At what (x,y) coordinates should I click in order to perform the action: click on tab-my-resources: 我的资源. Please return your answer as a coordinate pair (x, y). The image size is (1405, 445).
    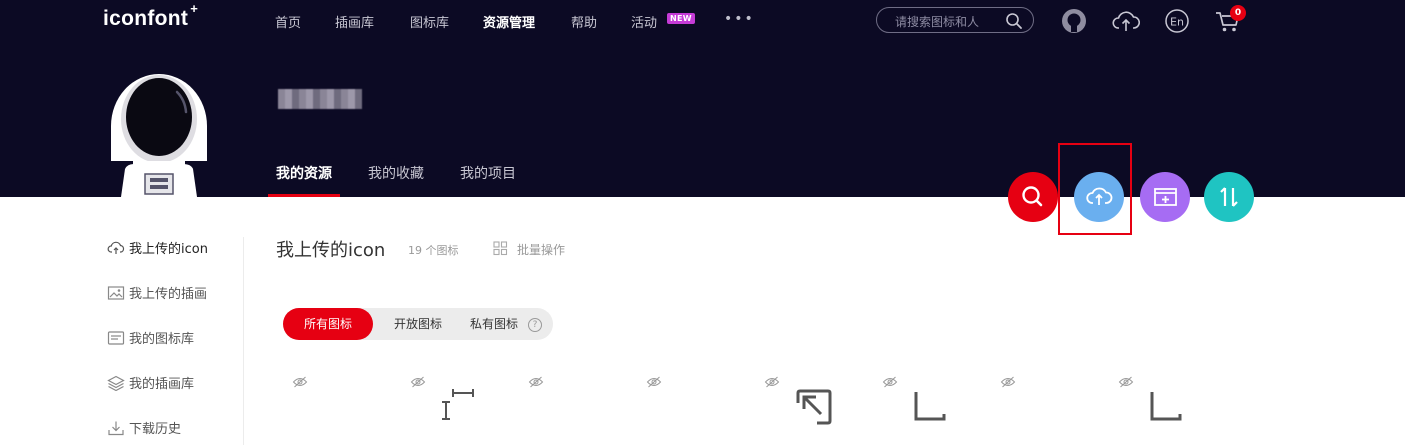
    Looking at the image, I should click on (304, 173).